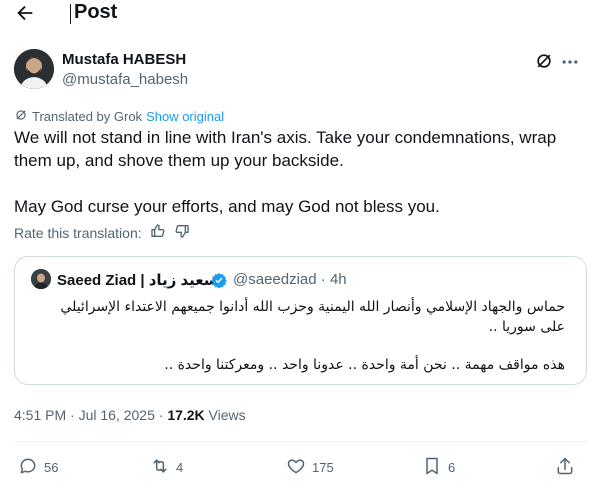 The image size is (603, 493). I want to click on translation-note: Translated by Grok Show original, so click(119, 116).